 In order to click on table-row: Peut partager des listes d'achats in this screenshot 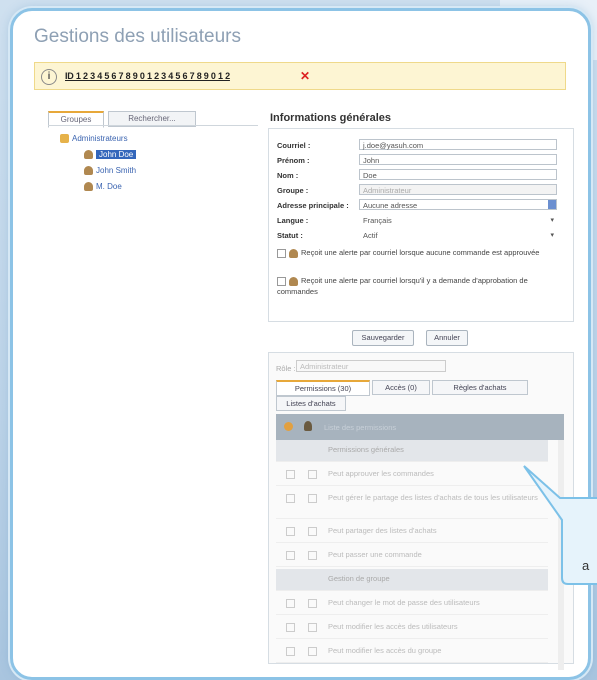, I will do `click(412, 532)`.